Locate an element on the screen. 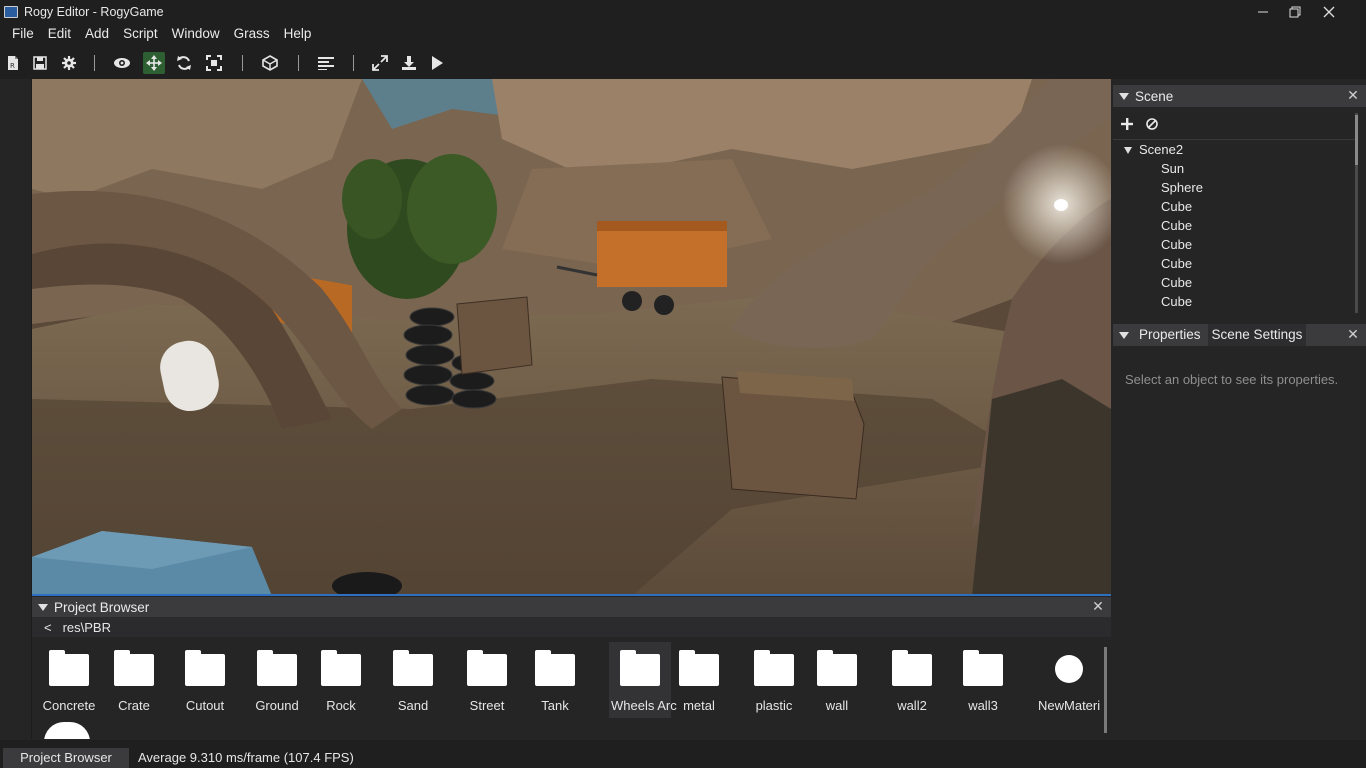 The width and height of the screenshot is (1366, 768). menu-grass: Grass is located at coordinates (252, 34).